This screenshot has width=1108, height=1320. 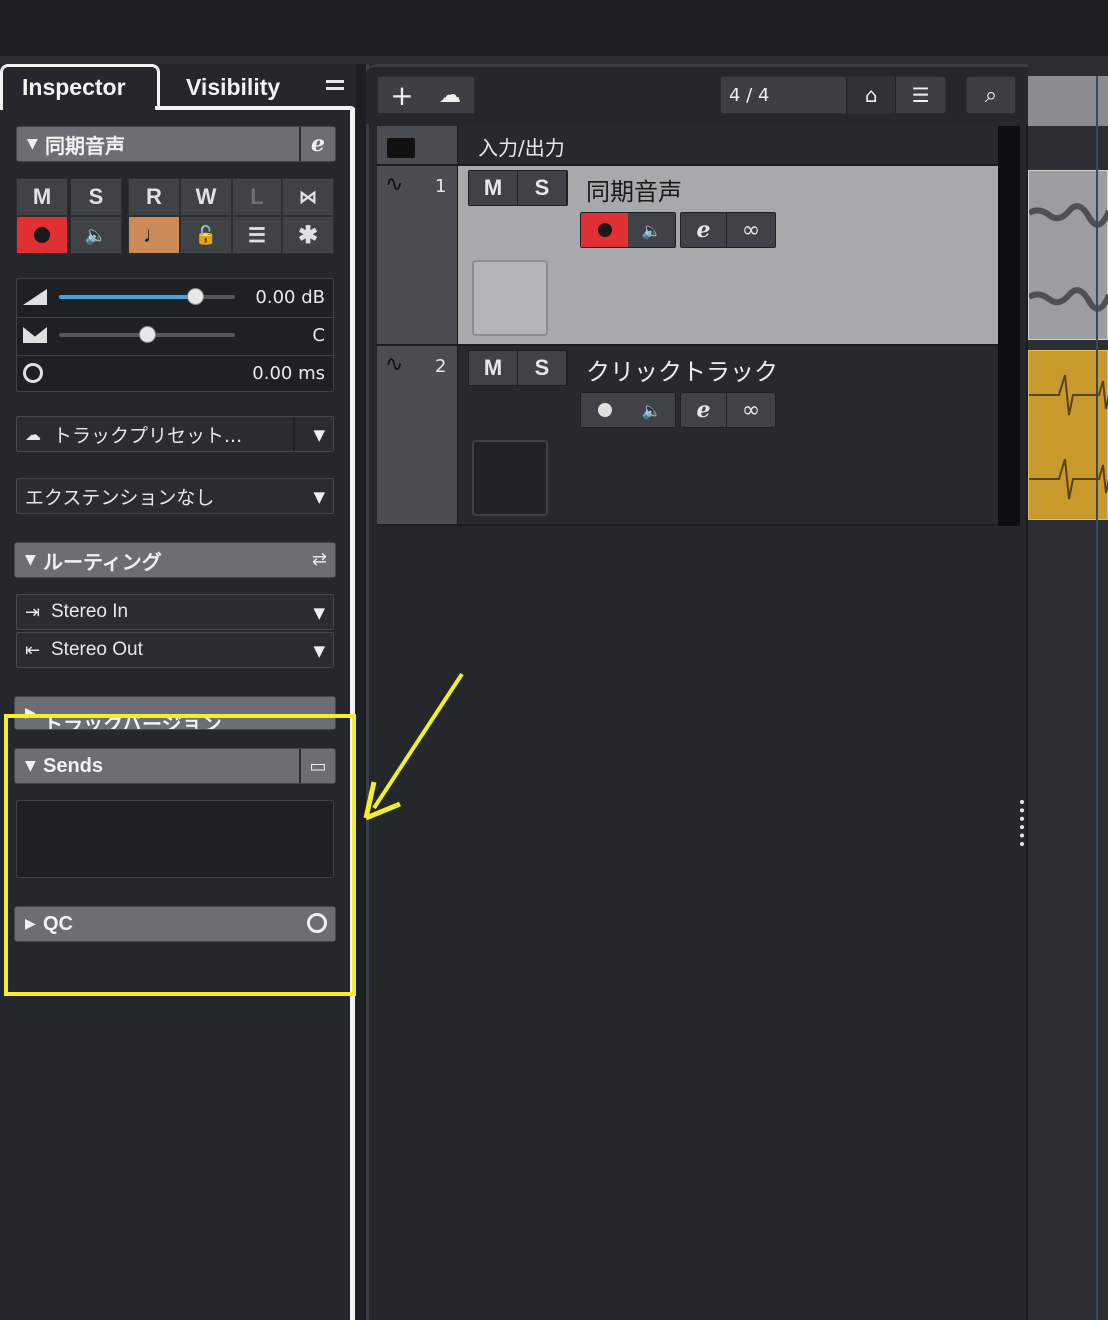 I want to click on track-1-monitor-speaker-icon: 🔈, so click(x=651, y=230).